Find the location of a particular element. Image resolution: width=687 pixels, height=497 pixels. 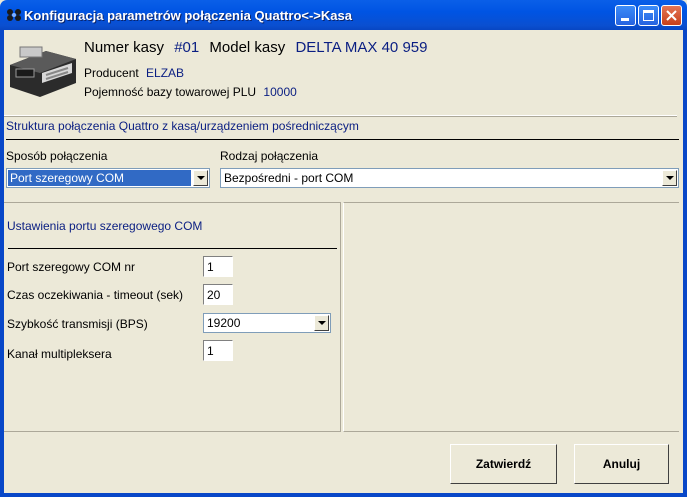

close-icon is located at coordinates (671, 15).